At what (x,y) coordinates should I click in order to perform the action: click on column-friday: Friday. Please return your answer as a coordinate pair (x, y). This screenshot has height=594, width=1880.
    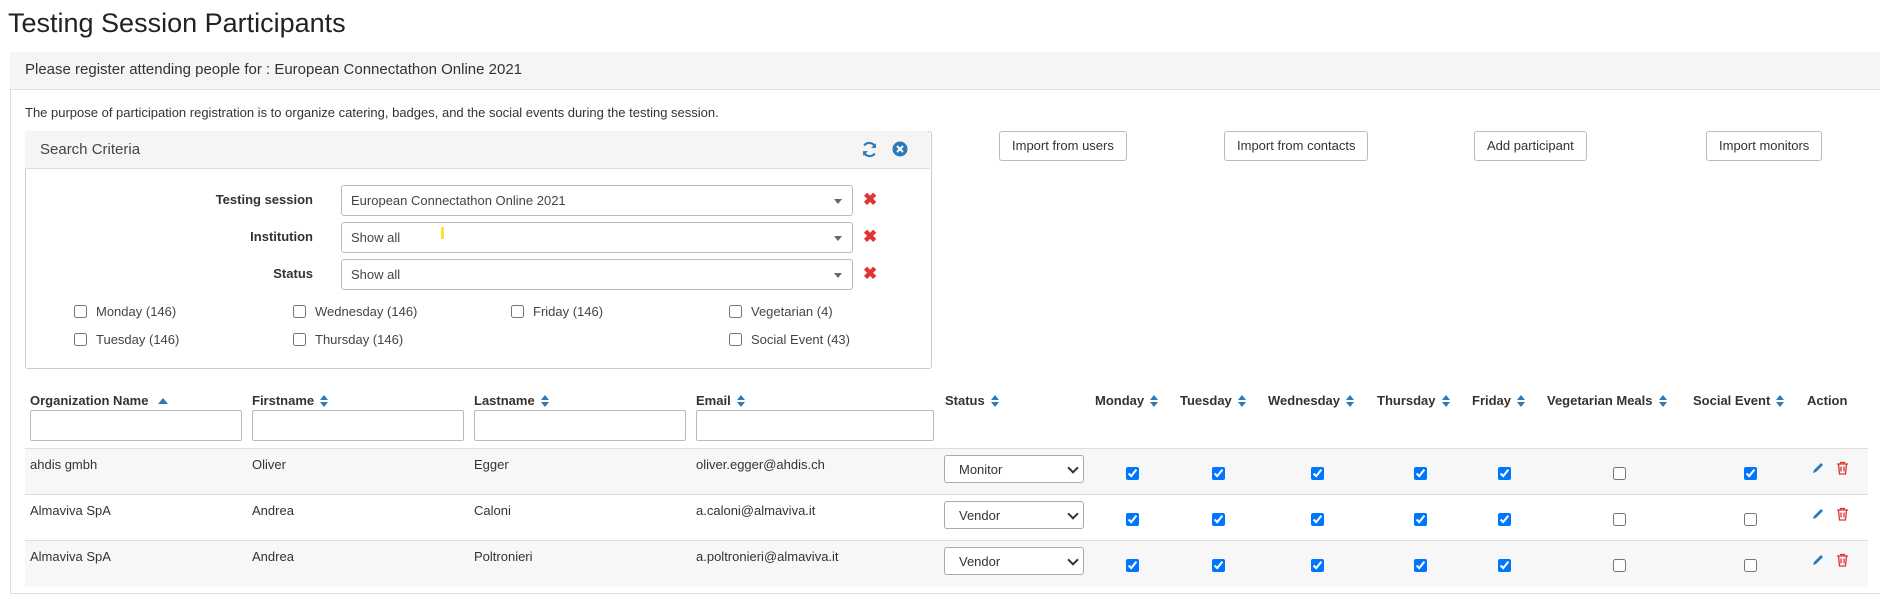
    Looking at the image, I should click on (1499, 400).